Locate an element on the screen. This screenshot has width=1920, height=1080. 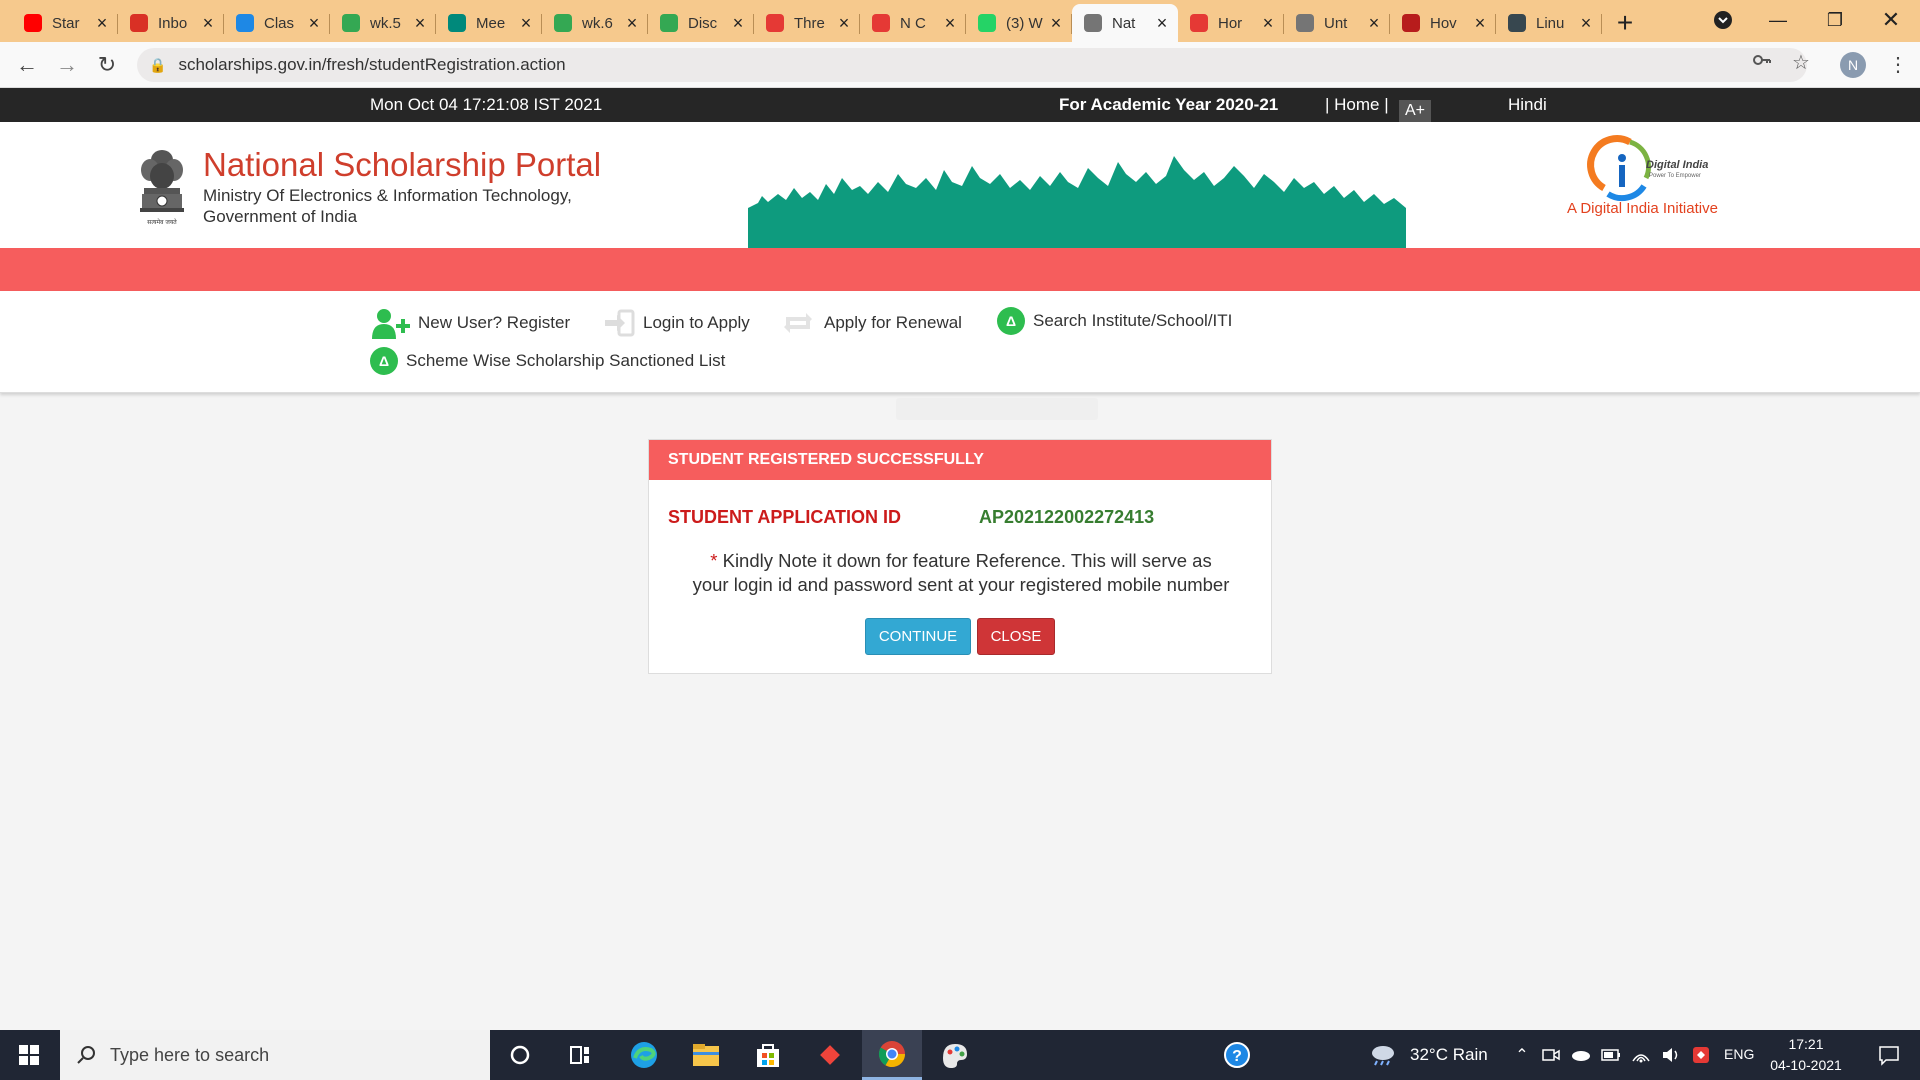
edge-icon is located at coordinates (644, 1055).